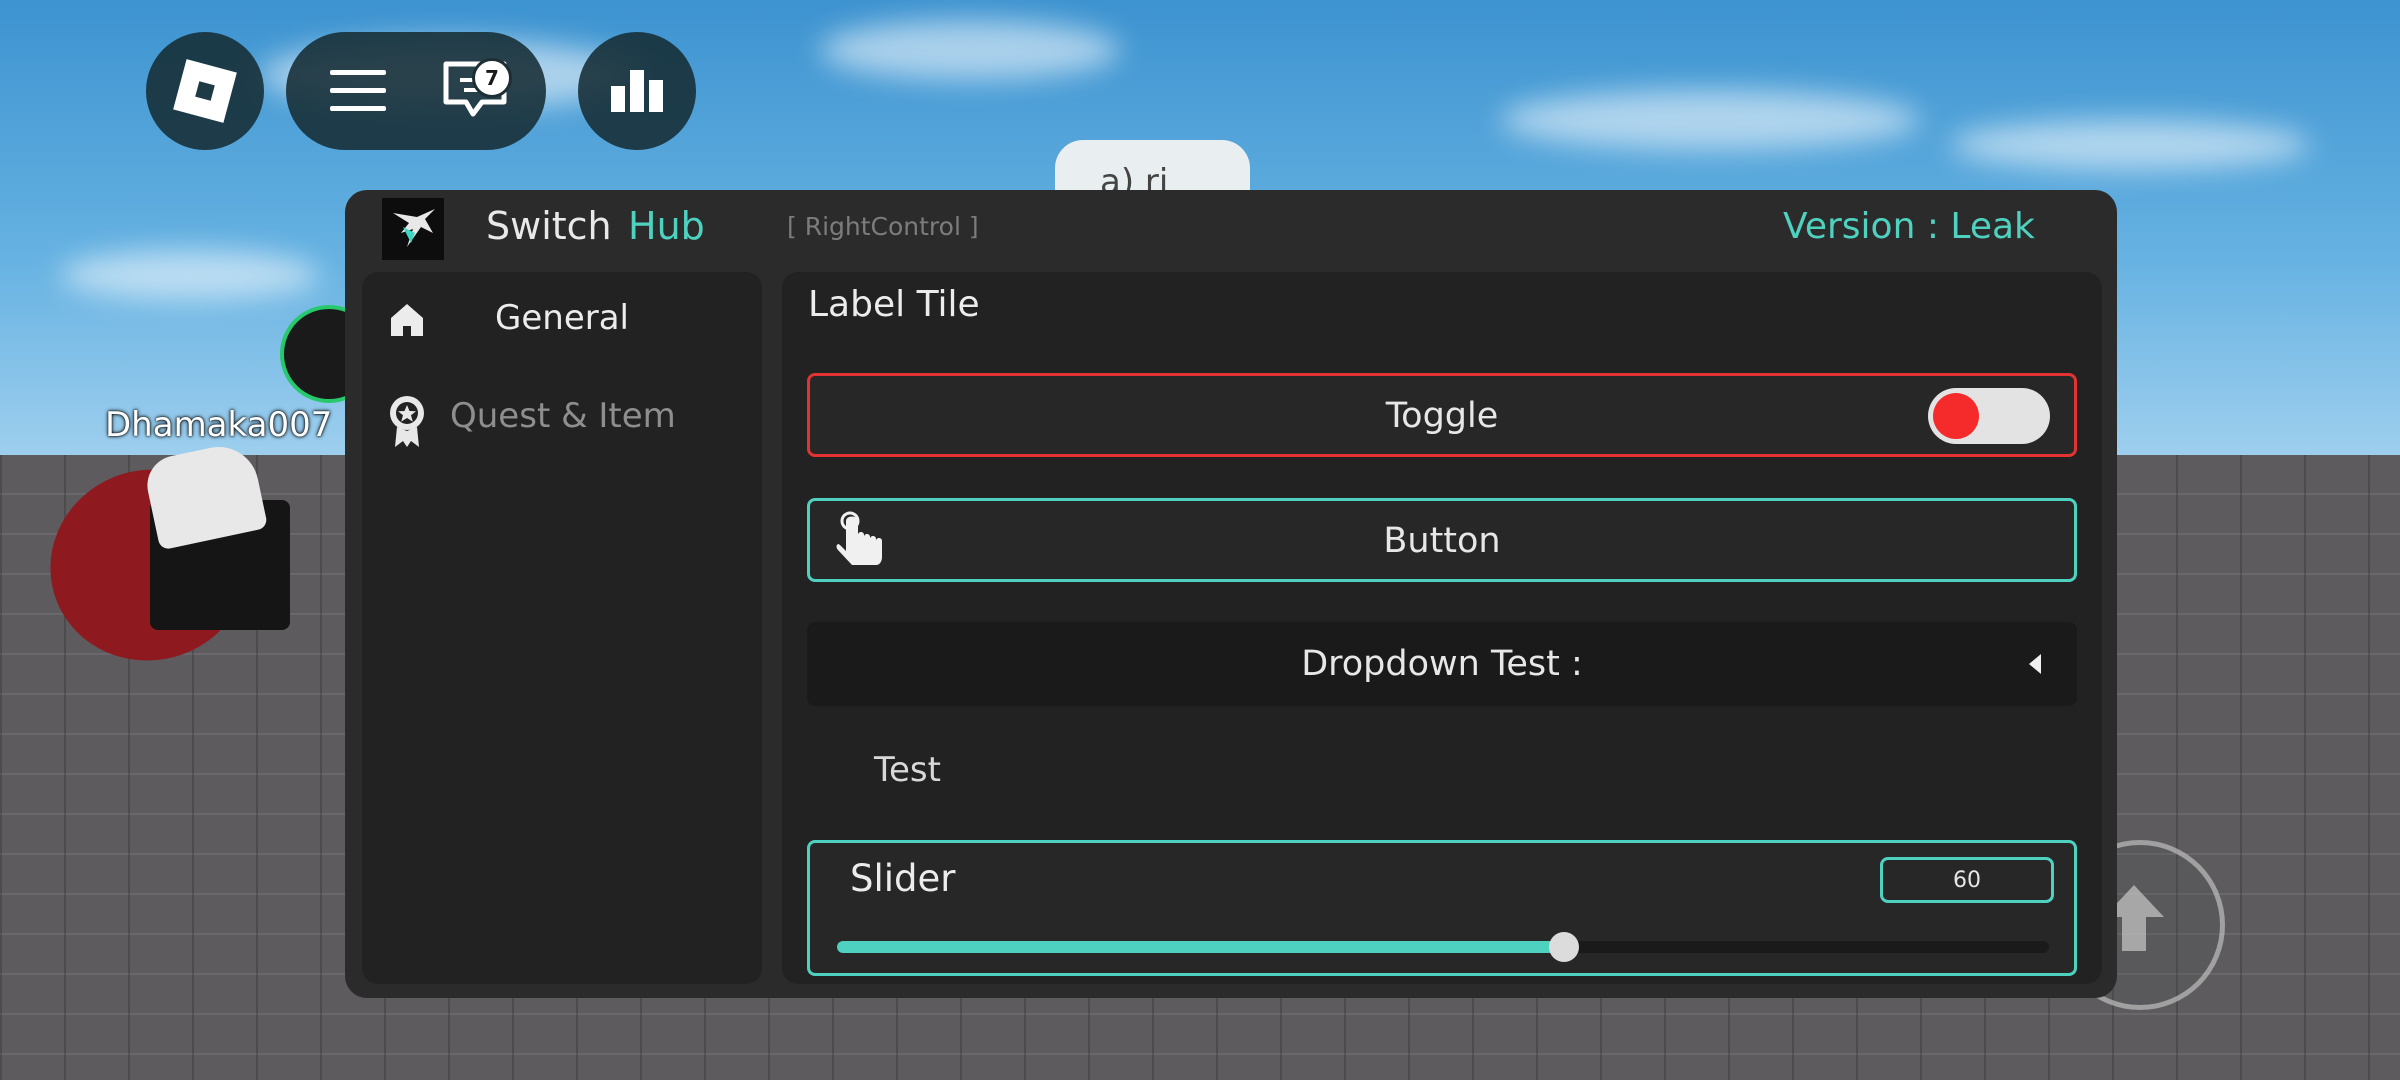 The width and height of the screenshot is (2400, 1080). Describe the element at coordinates (1909, 226) in the screenshot. I see `version-label: Version : Leak` at that location.